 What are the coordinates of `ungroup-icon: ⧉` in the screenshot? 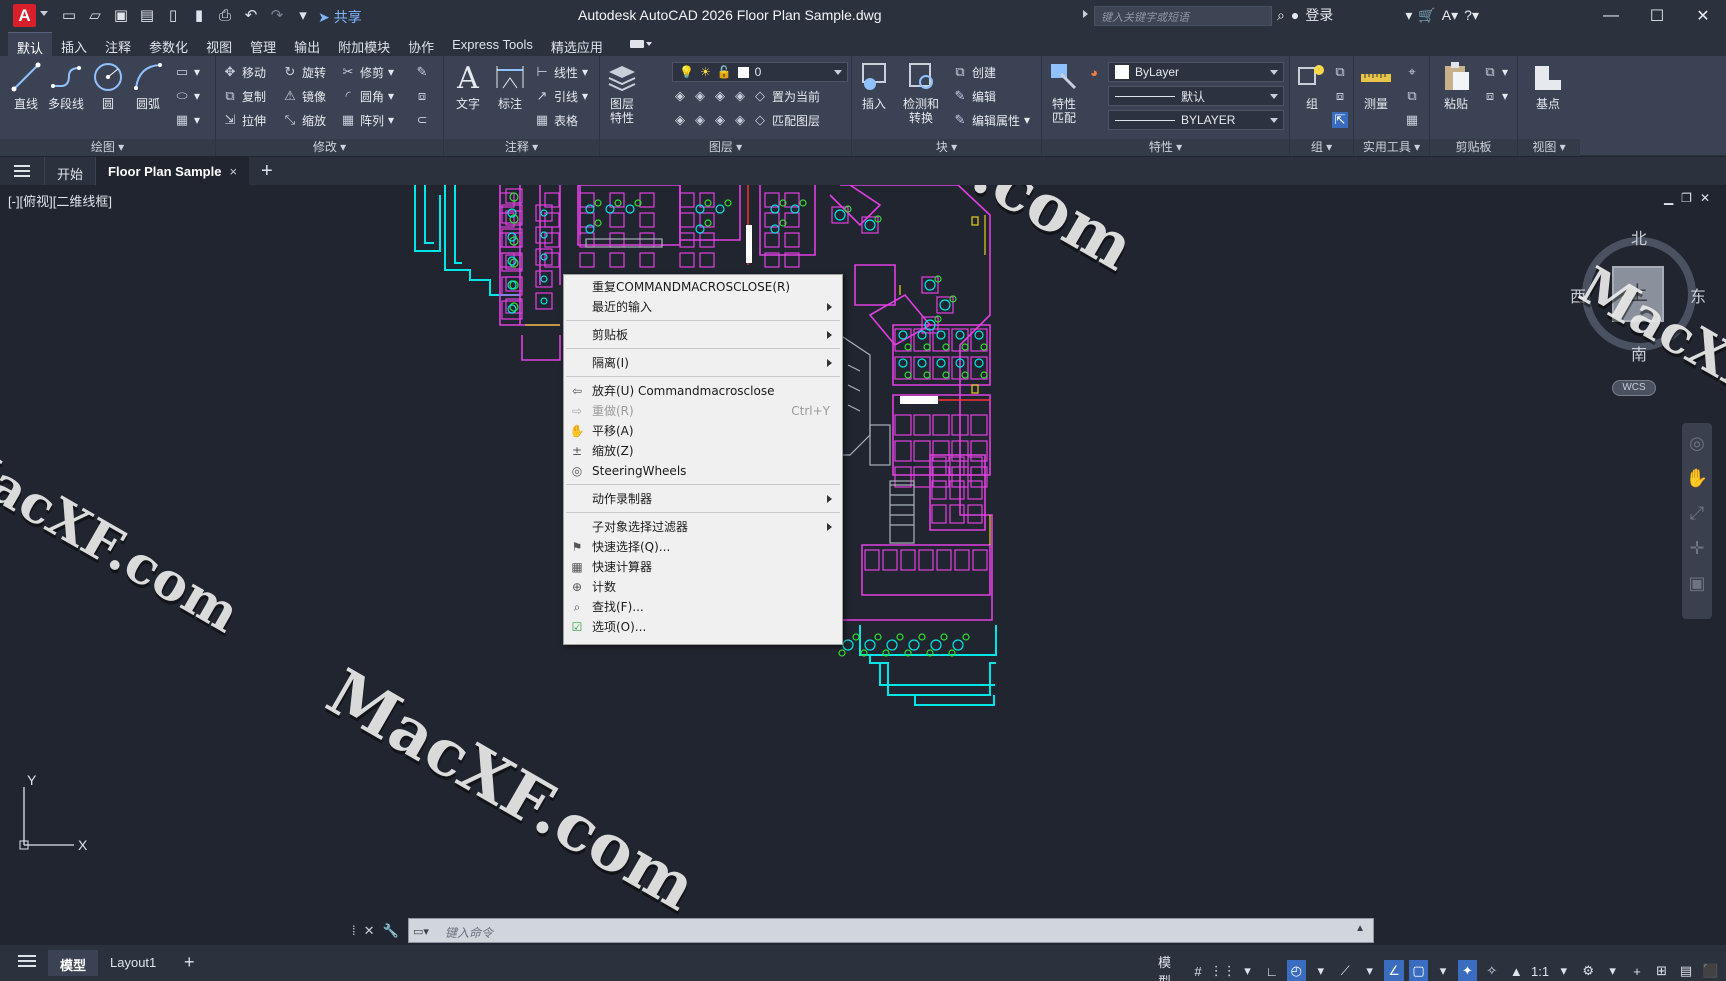 It's located at (1340, 72).